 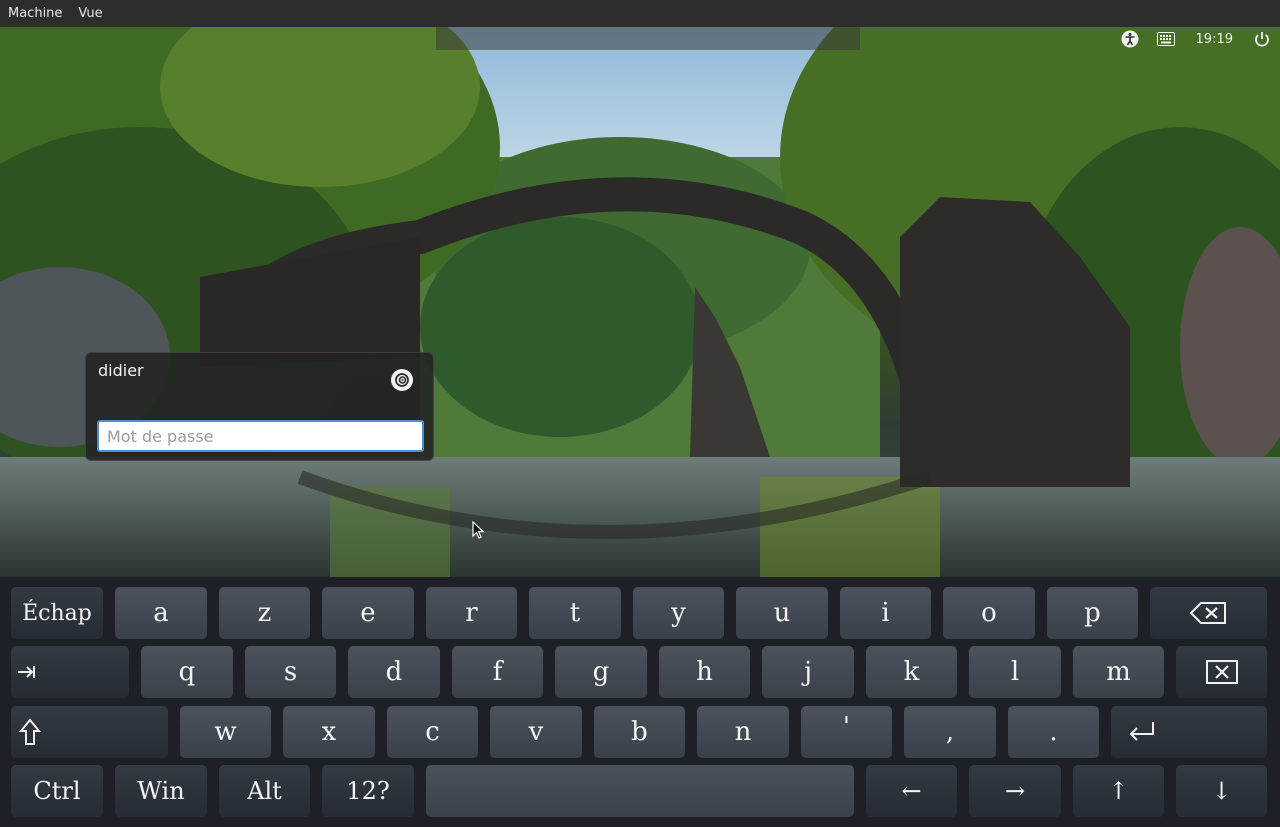 What do you see at coordinates (640, 791) in the screenshot?
I see `key-space` at bounding box center [640, 791].